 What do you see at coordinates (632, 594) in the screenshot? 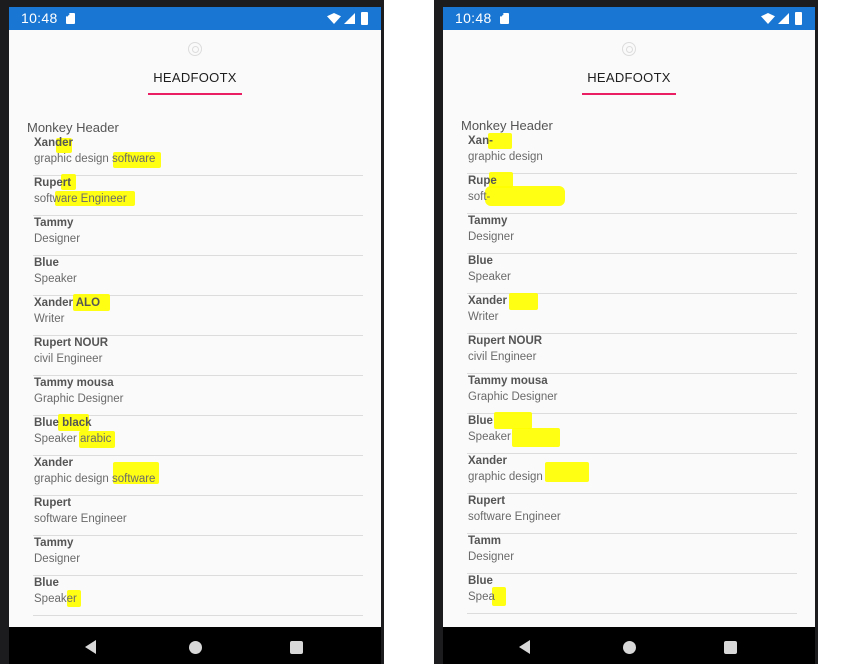
I see `list-item: Blue Spea` at bounding box center [632, 594].